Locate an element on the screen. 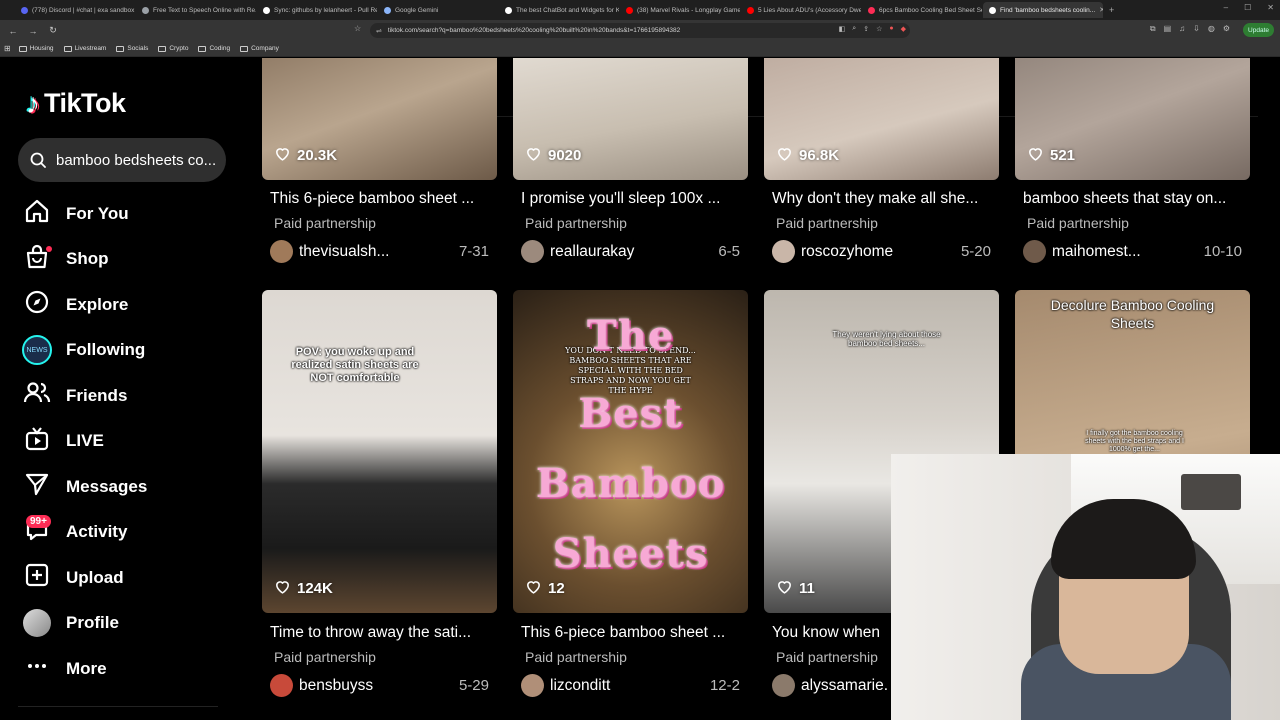  video-thumbnail: 96.8K is located at coordinates (881, 119).